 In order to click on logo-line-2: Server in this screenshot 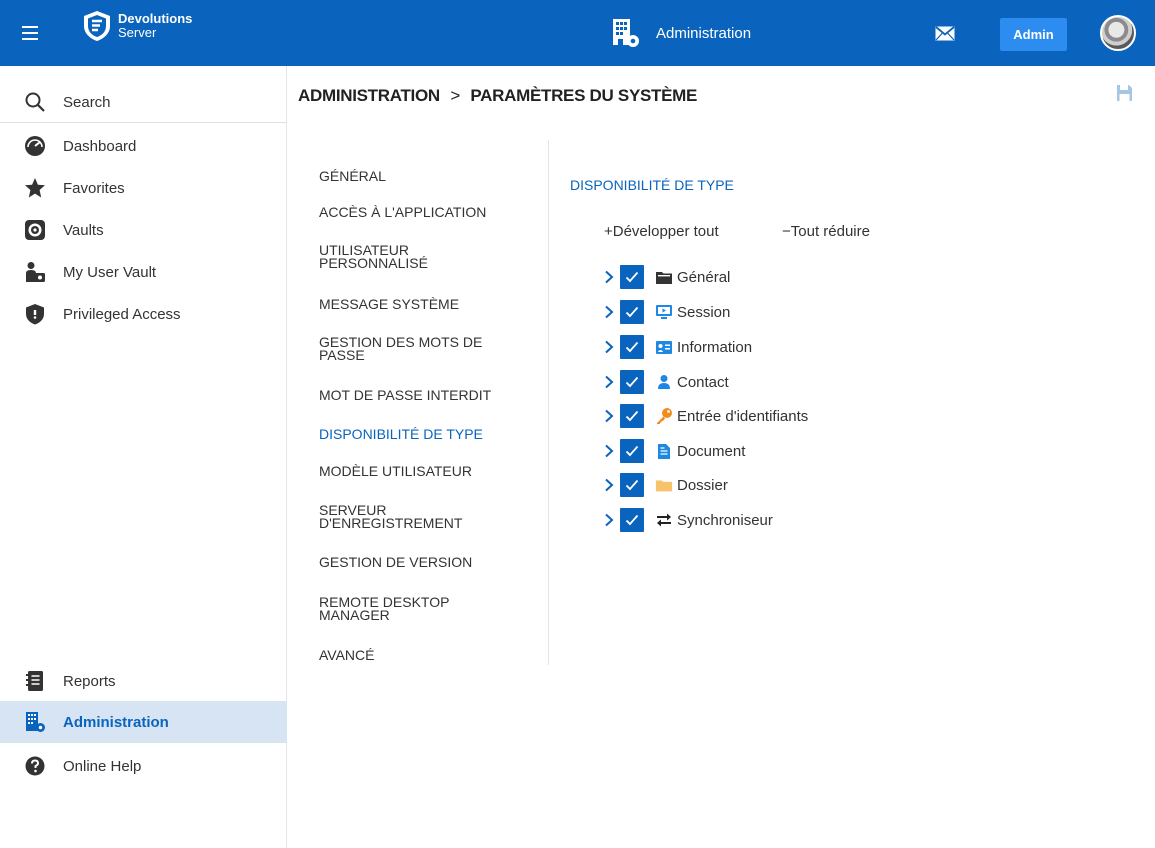, I will do `click(137, 32)`.